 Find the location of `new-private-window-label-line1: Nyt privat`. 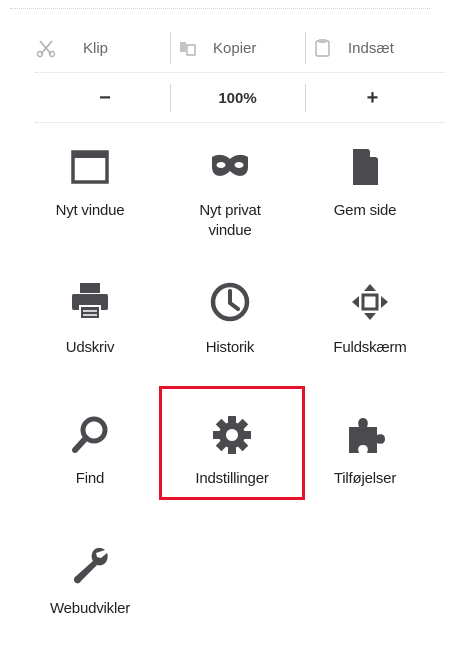

new-private-window-label-line1: Nyt privat is located at coordinates (230, 210).